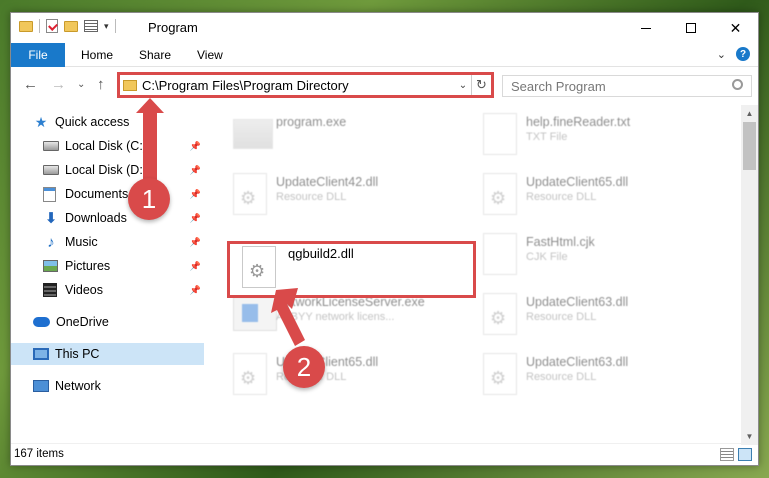 The height and width of the screenshot is (478, 769). I want to click on step-badge-1: 1, so click(149, 199).